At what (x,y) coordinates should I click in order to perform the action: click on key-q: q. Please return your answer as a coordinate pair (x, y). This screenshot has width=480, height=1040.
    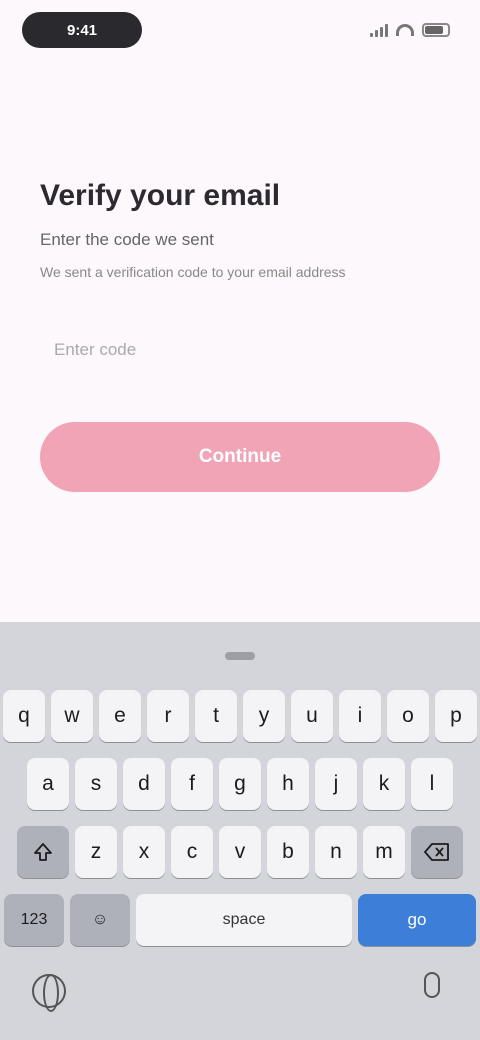
    Looking at the image, I should click on (24, 716).